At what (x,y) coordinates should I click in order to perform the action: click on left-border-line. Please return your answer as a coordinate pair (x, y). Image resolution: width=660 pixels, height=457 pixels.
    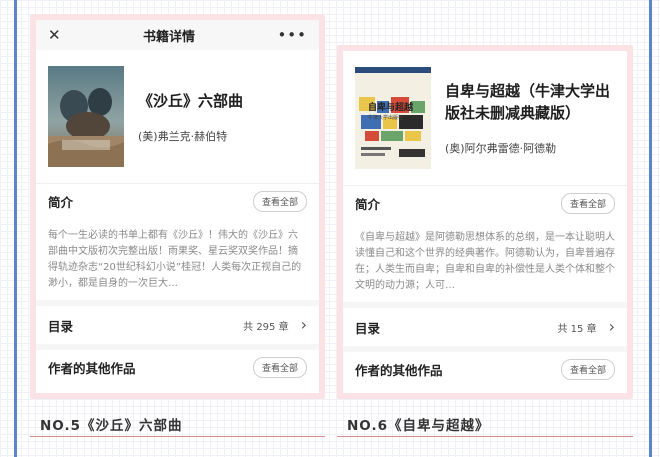
    Looking at the image, I should click on (15, 228).